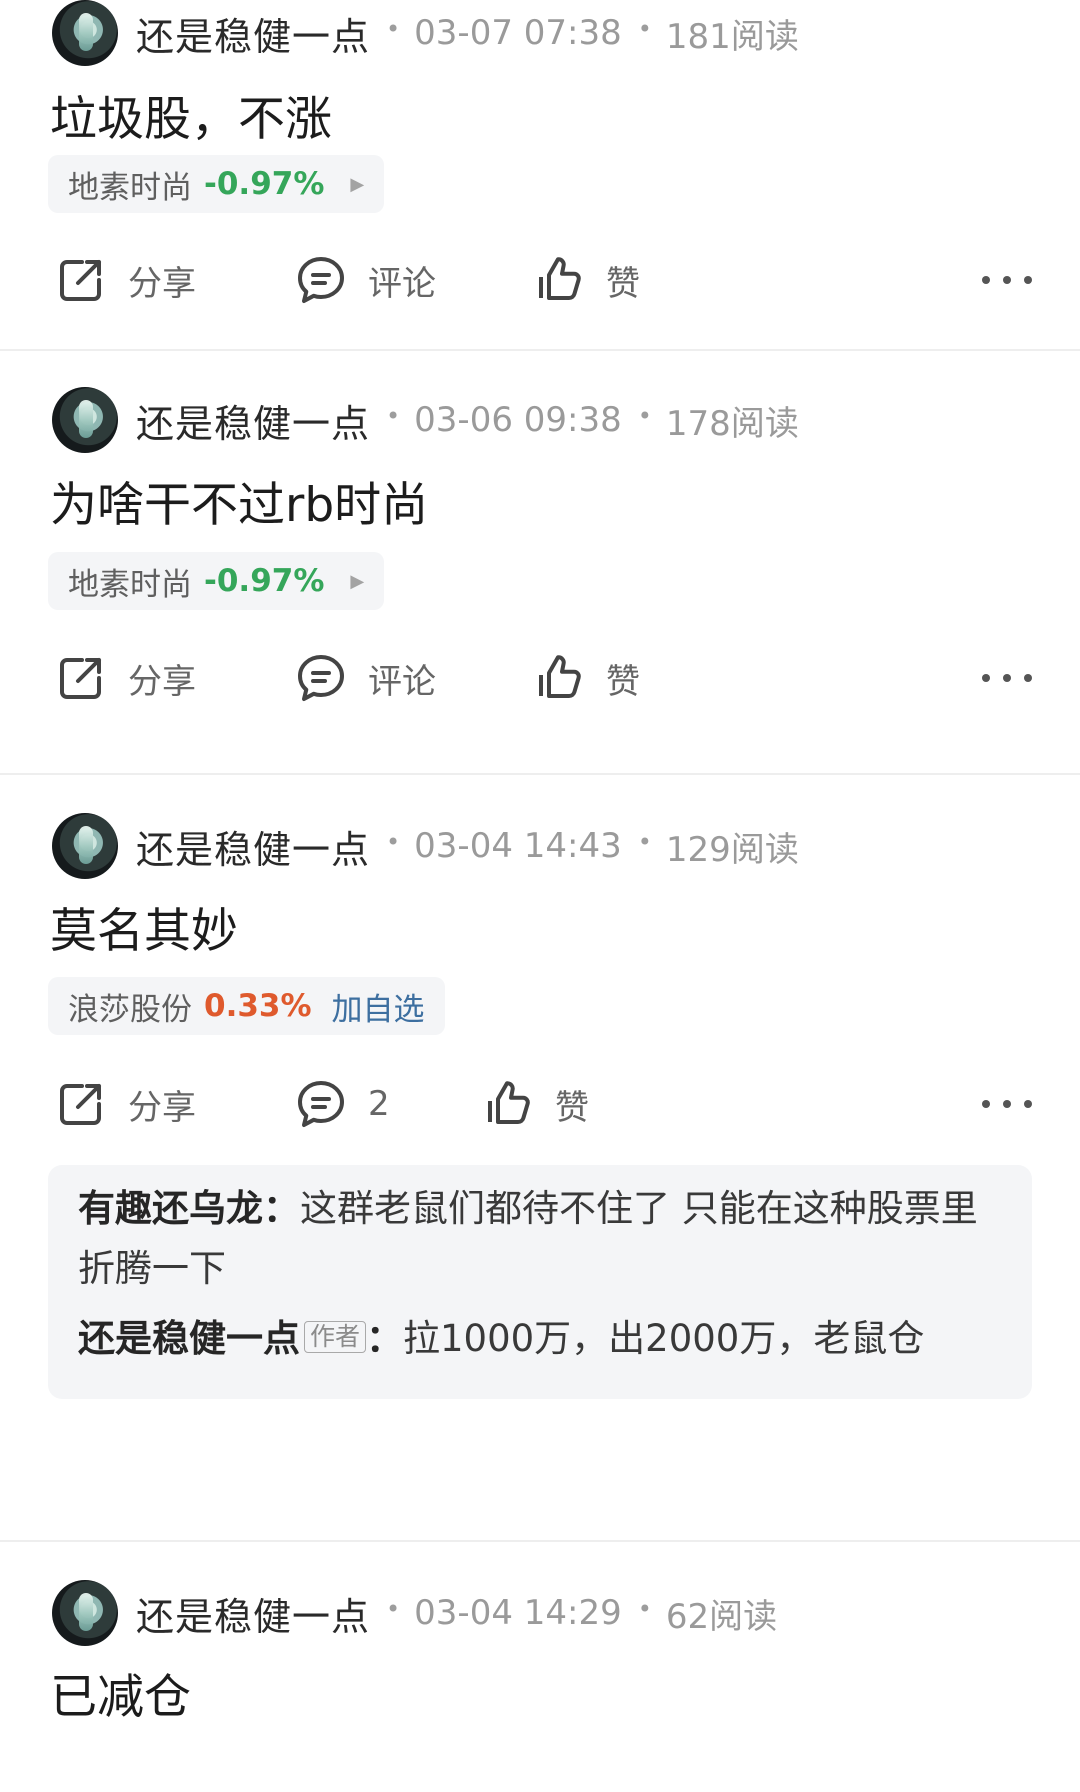 Image resolution: width=1080 pixels, height=1792 pixels. Describe the element at coordinates (144, 926) in the screenshot. I see `post-content: 莫名其妙` at that location.